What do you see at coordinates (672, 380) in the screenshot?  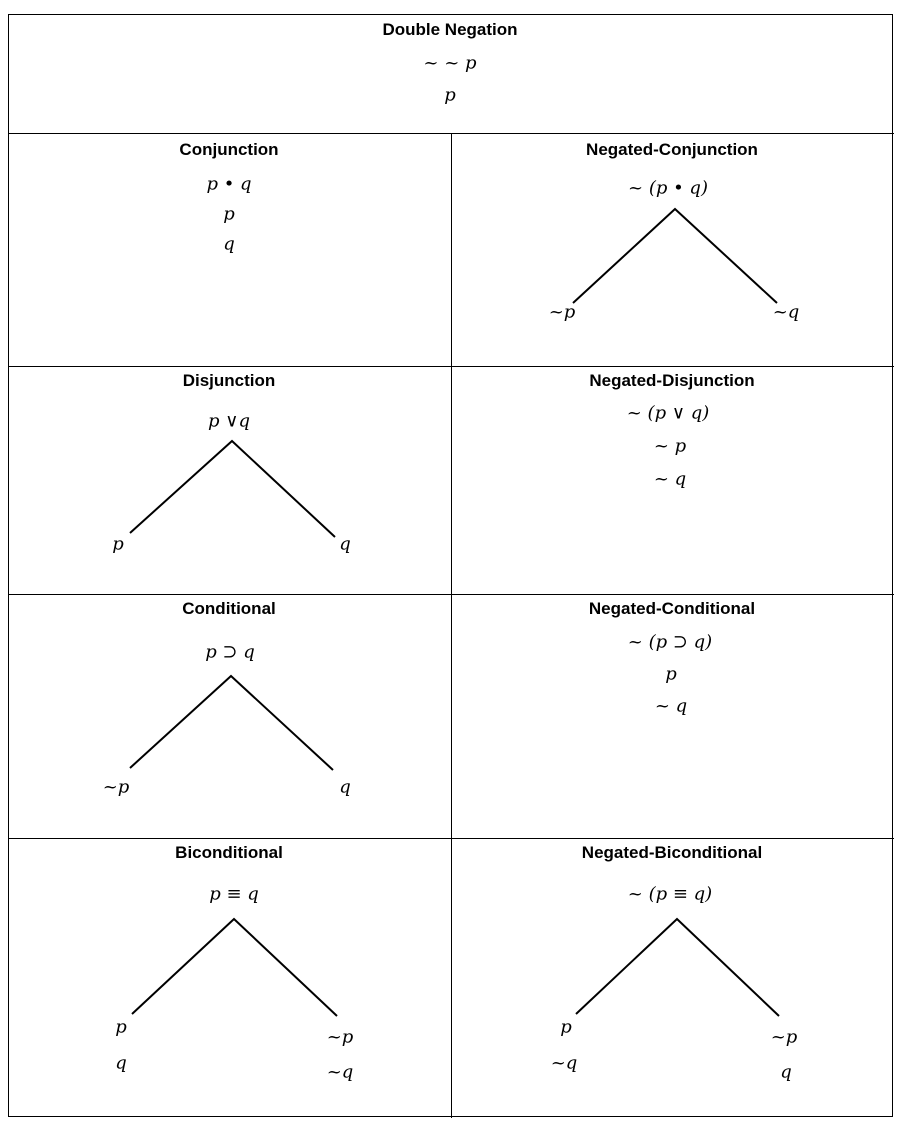 I see `negated-disjunction-title: Negated-Disjunction` at bounding box center [672, 380].